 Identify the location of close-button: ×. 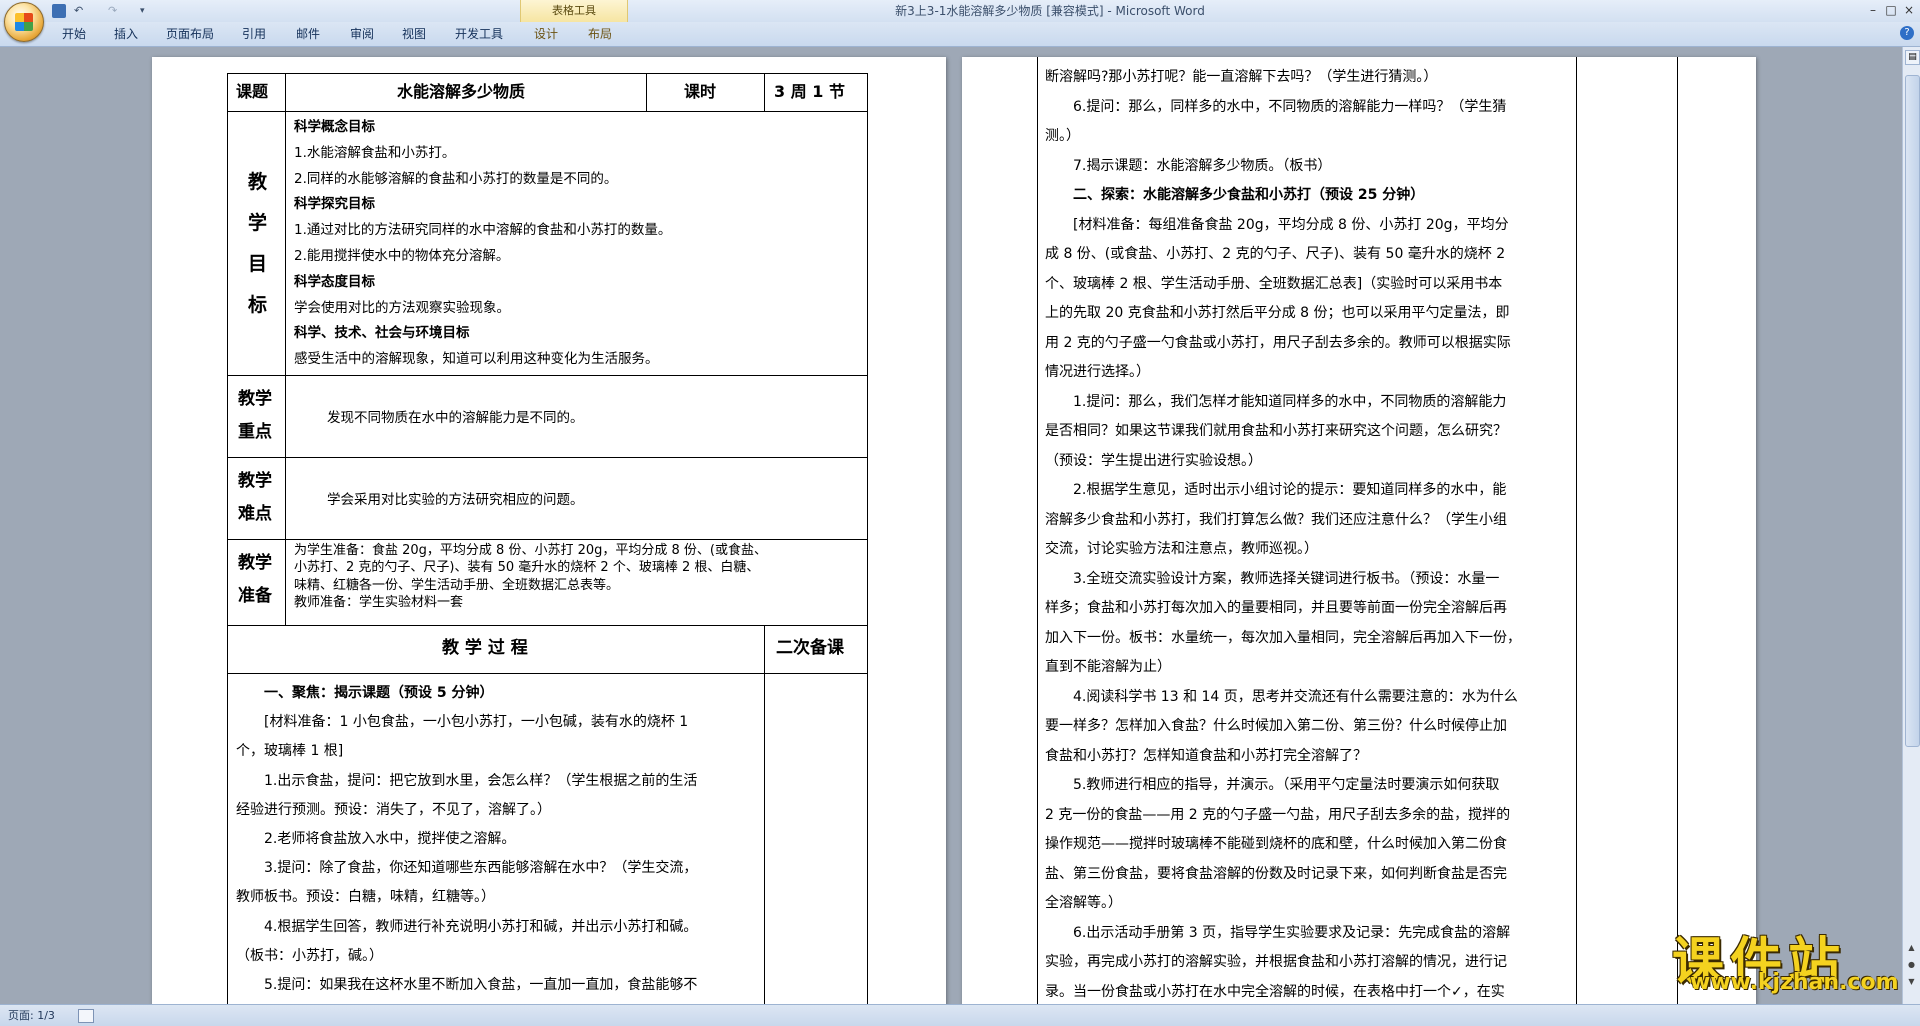
(1909, 10).